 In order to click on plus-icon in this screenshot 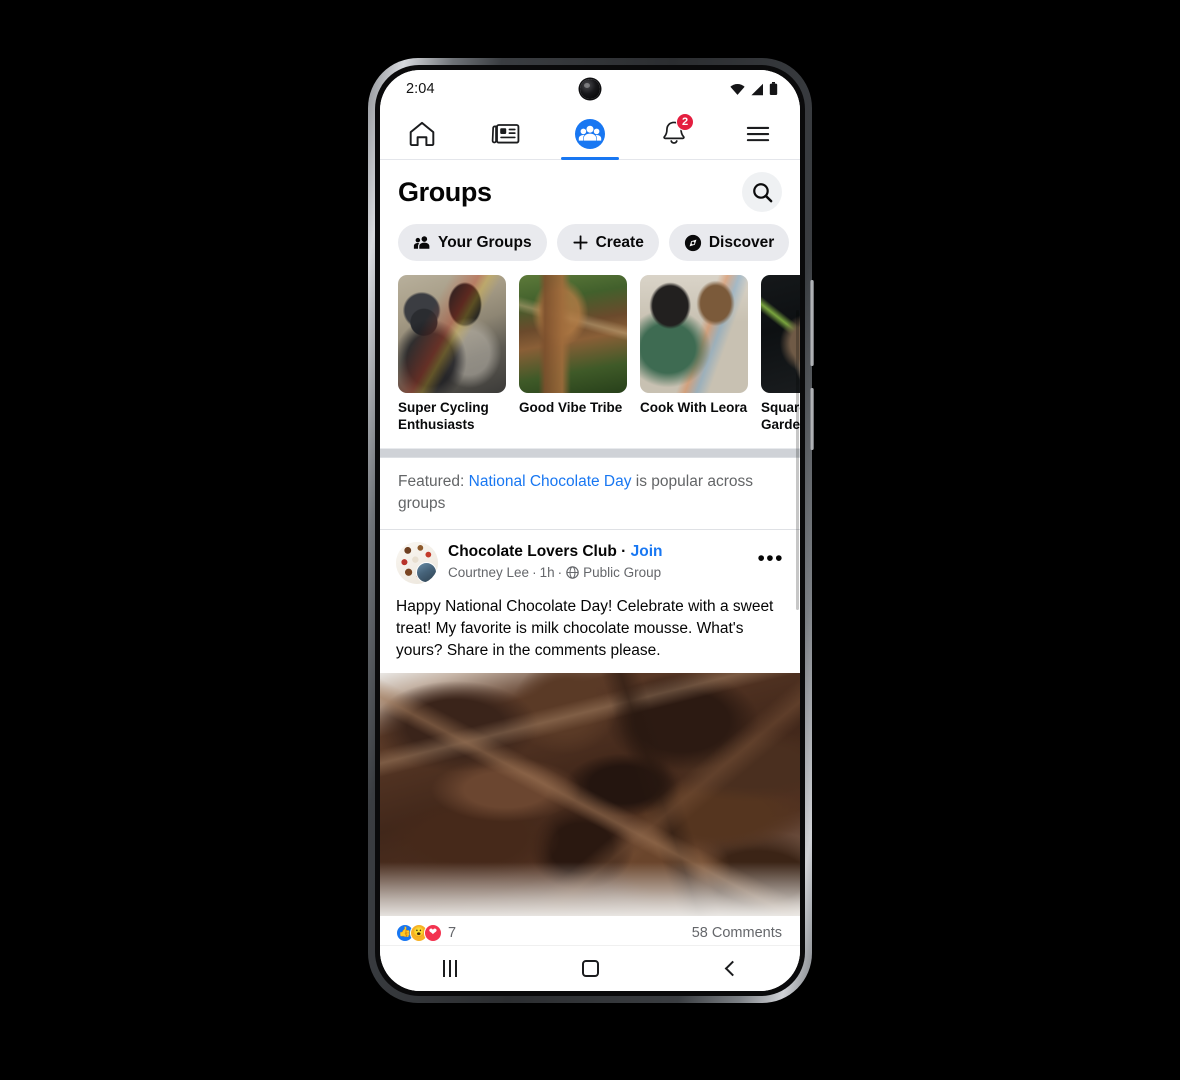, I will do `click(580, 242)`.